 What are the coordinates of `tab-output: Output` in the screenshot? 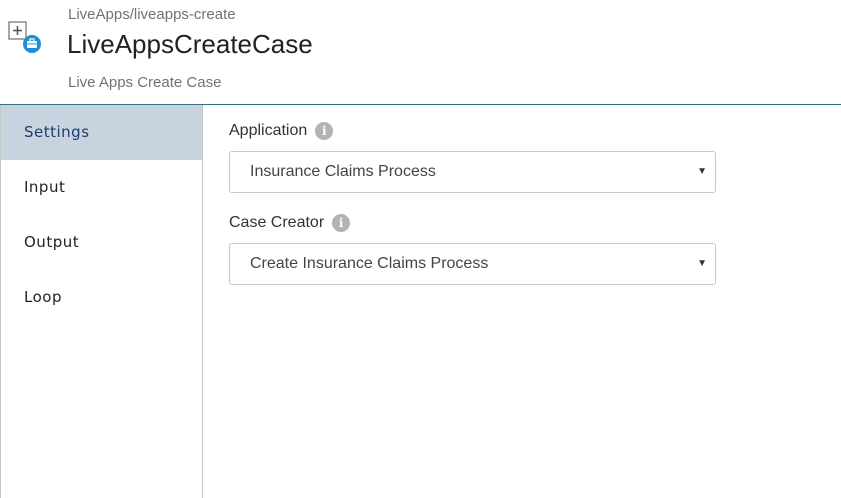 It's located at (101, 242).